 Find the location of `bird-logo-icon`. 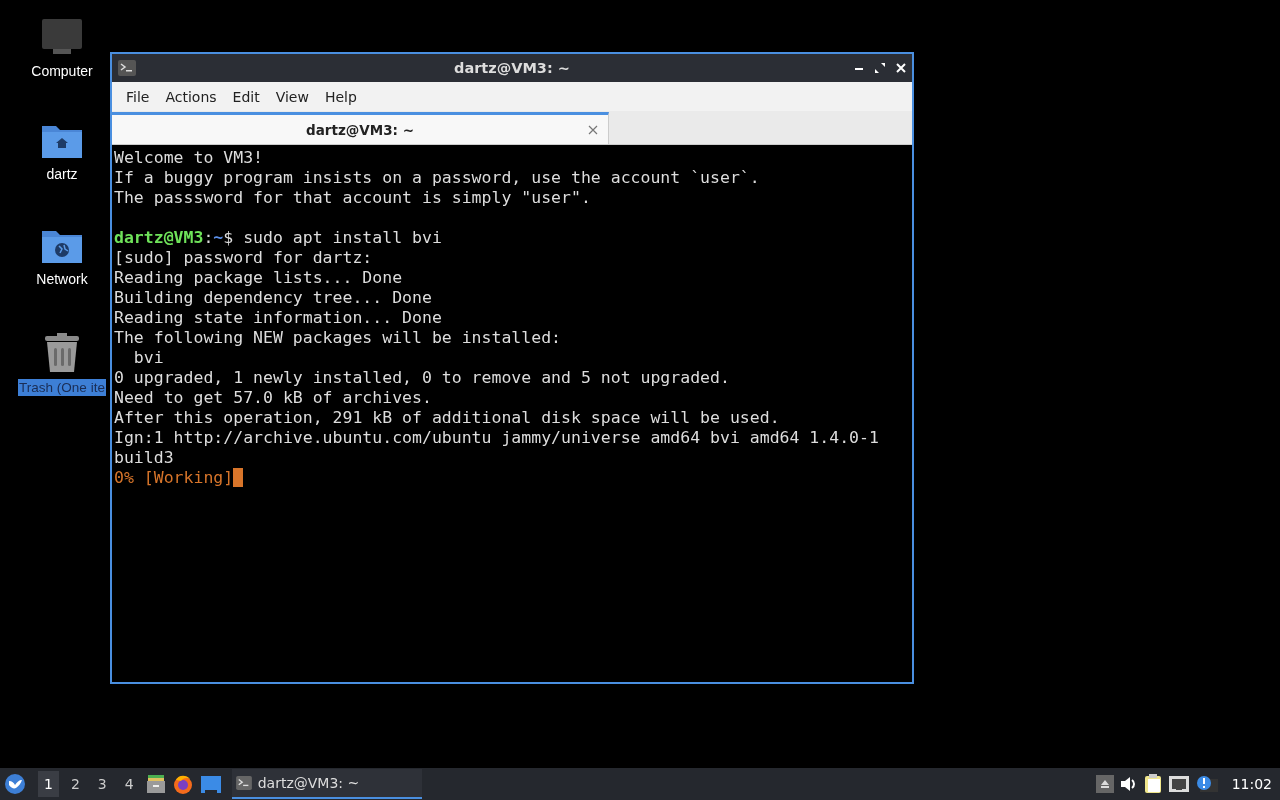

bird-logo-icon is located at coordinates (15, 784).